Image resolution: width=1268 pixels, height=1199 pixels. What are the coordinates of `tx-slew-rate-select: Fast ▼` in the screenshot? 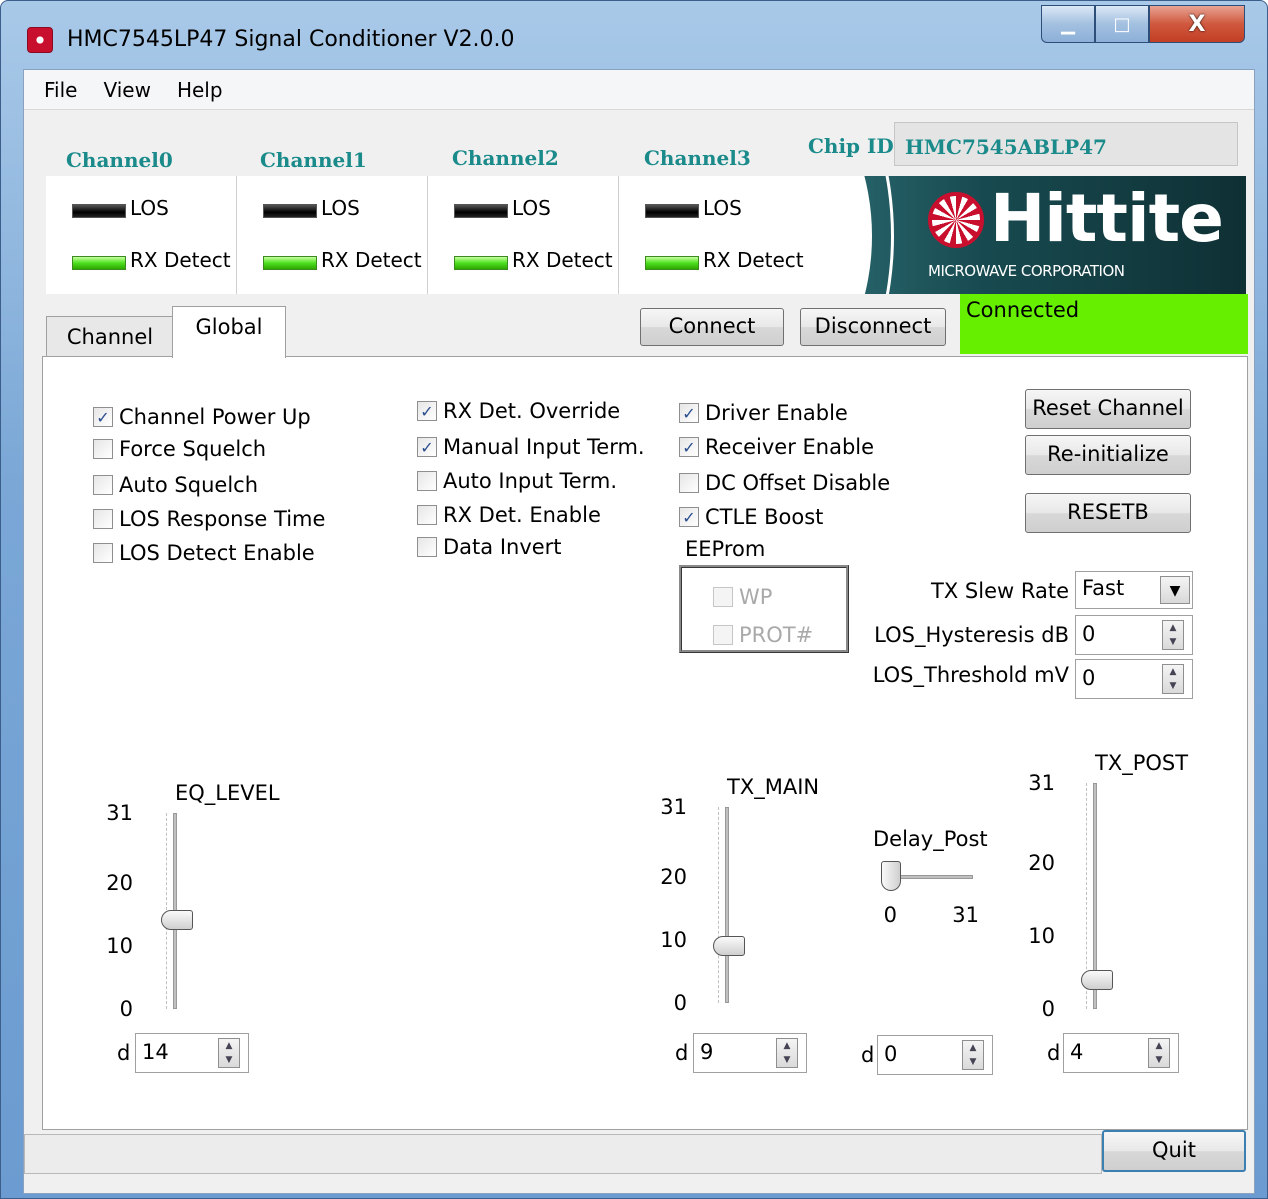 It's located at (1134, 590).